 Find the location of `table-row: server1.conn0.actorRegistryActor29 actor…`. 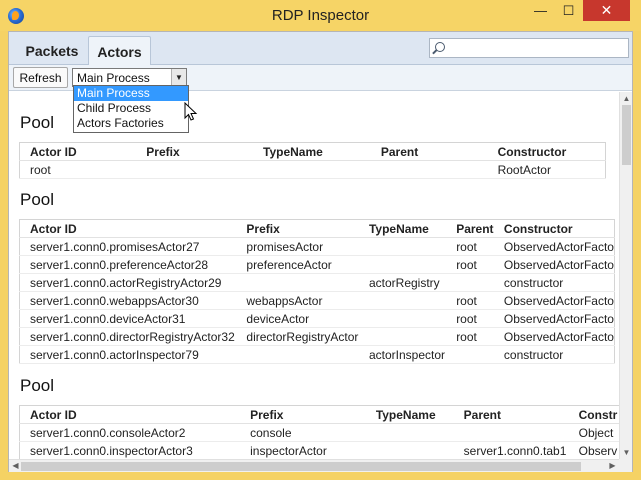

table-row: server1.conn0.actorRegistryActor29 actor… is located at coordinates (317, 282).